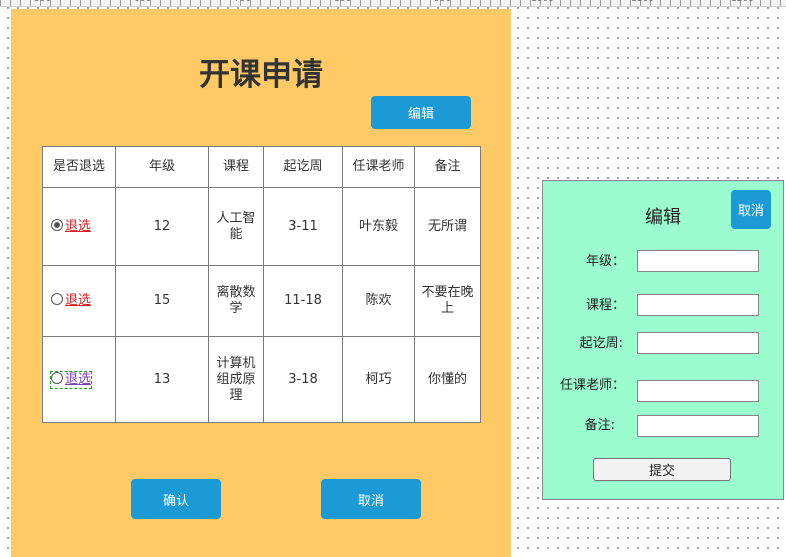 Image resolution: width=786 pixels, height=557 pixels. Describe the element at coordinates (662, 469) in the screenshot. I see `submit-button: 提交` at that location.